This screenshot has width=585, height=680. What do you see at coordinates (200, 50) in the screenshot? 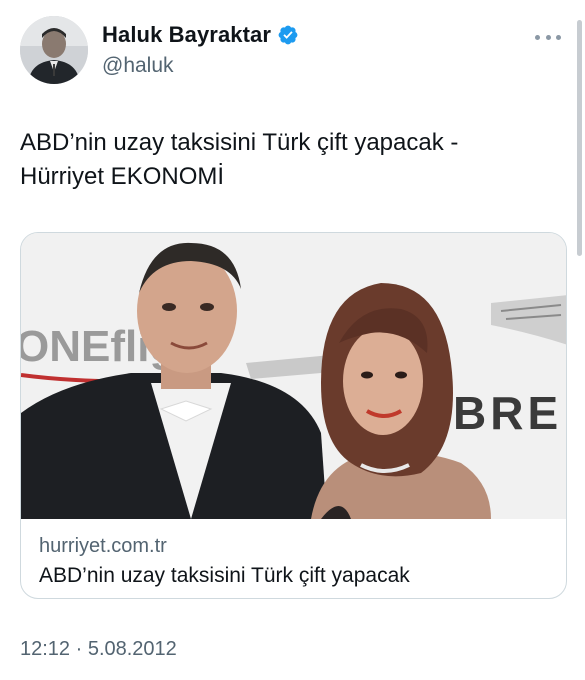
I see `author-names: Haluk Bayraktar @haluk` at bounding box center [200, 50].